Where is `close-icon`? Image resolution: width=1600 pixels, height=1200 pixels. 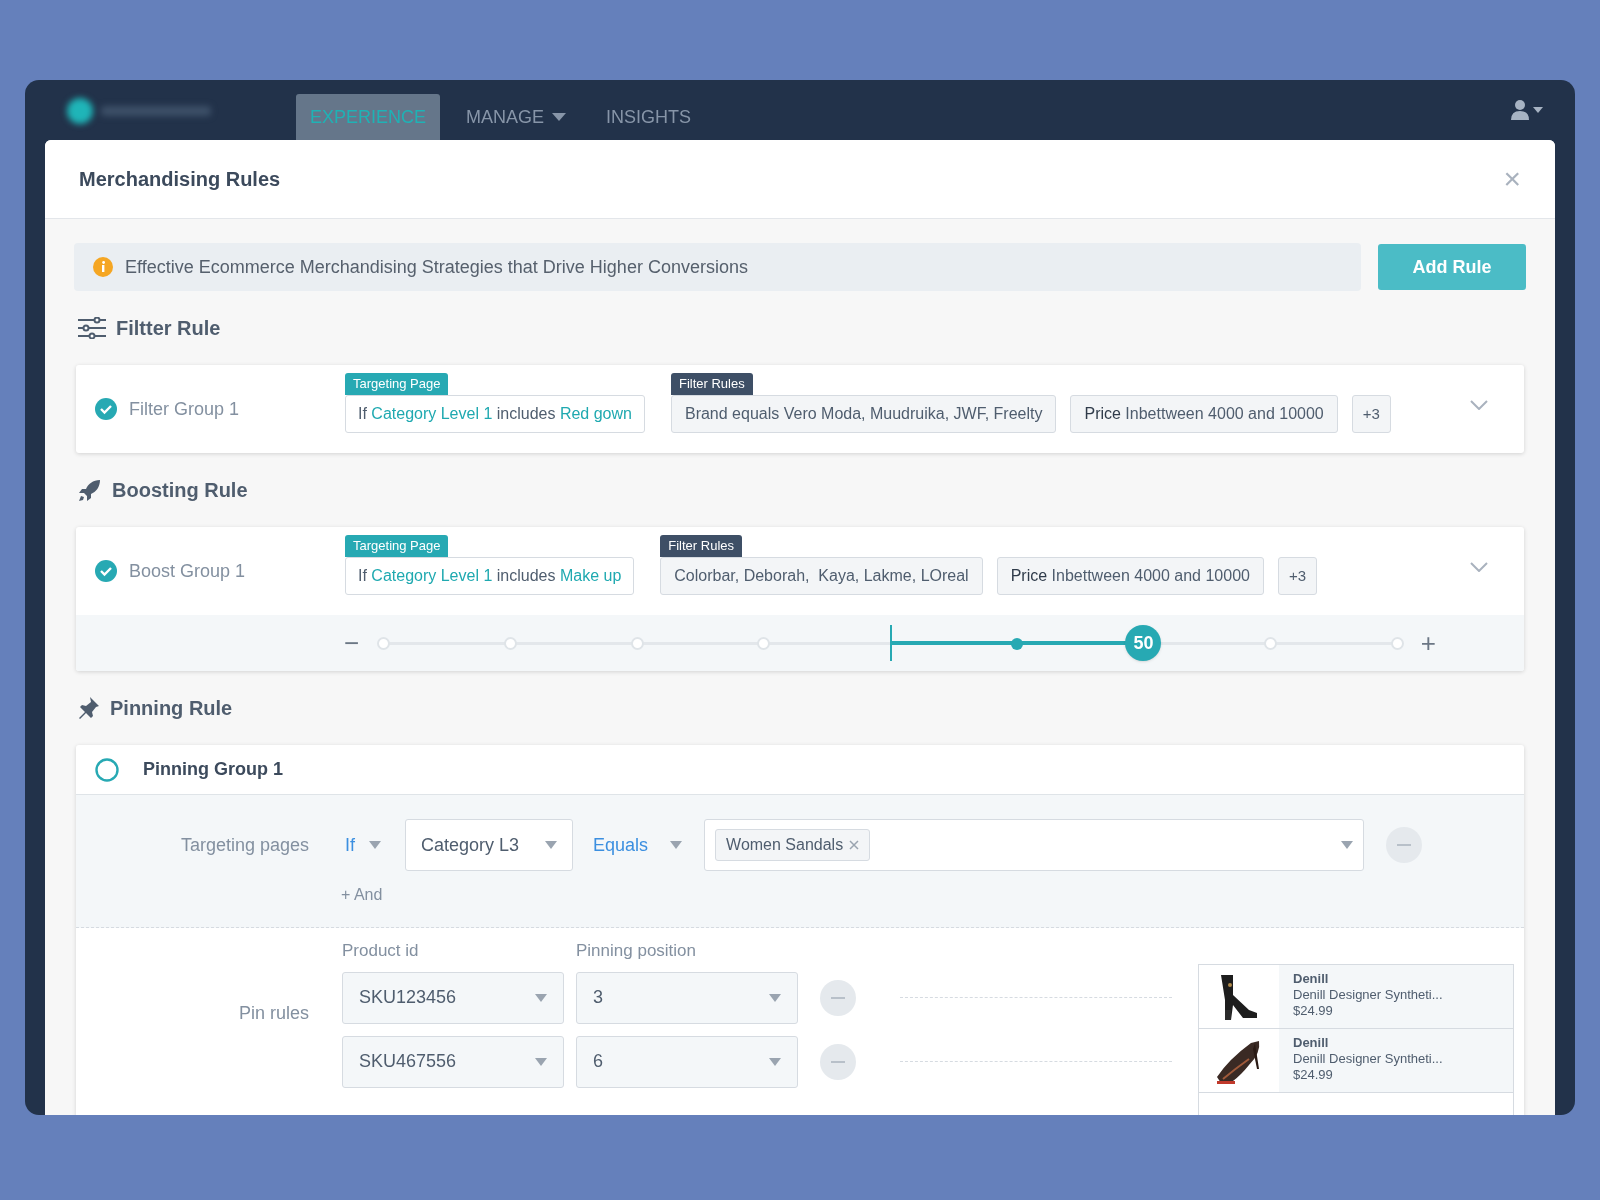
close-icon is located at coordinates (854, 845).